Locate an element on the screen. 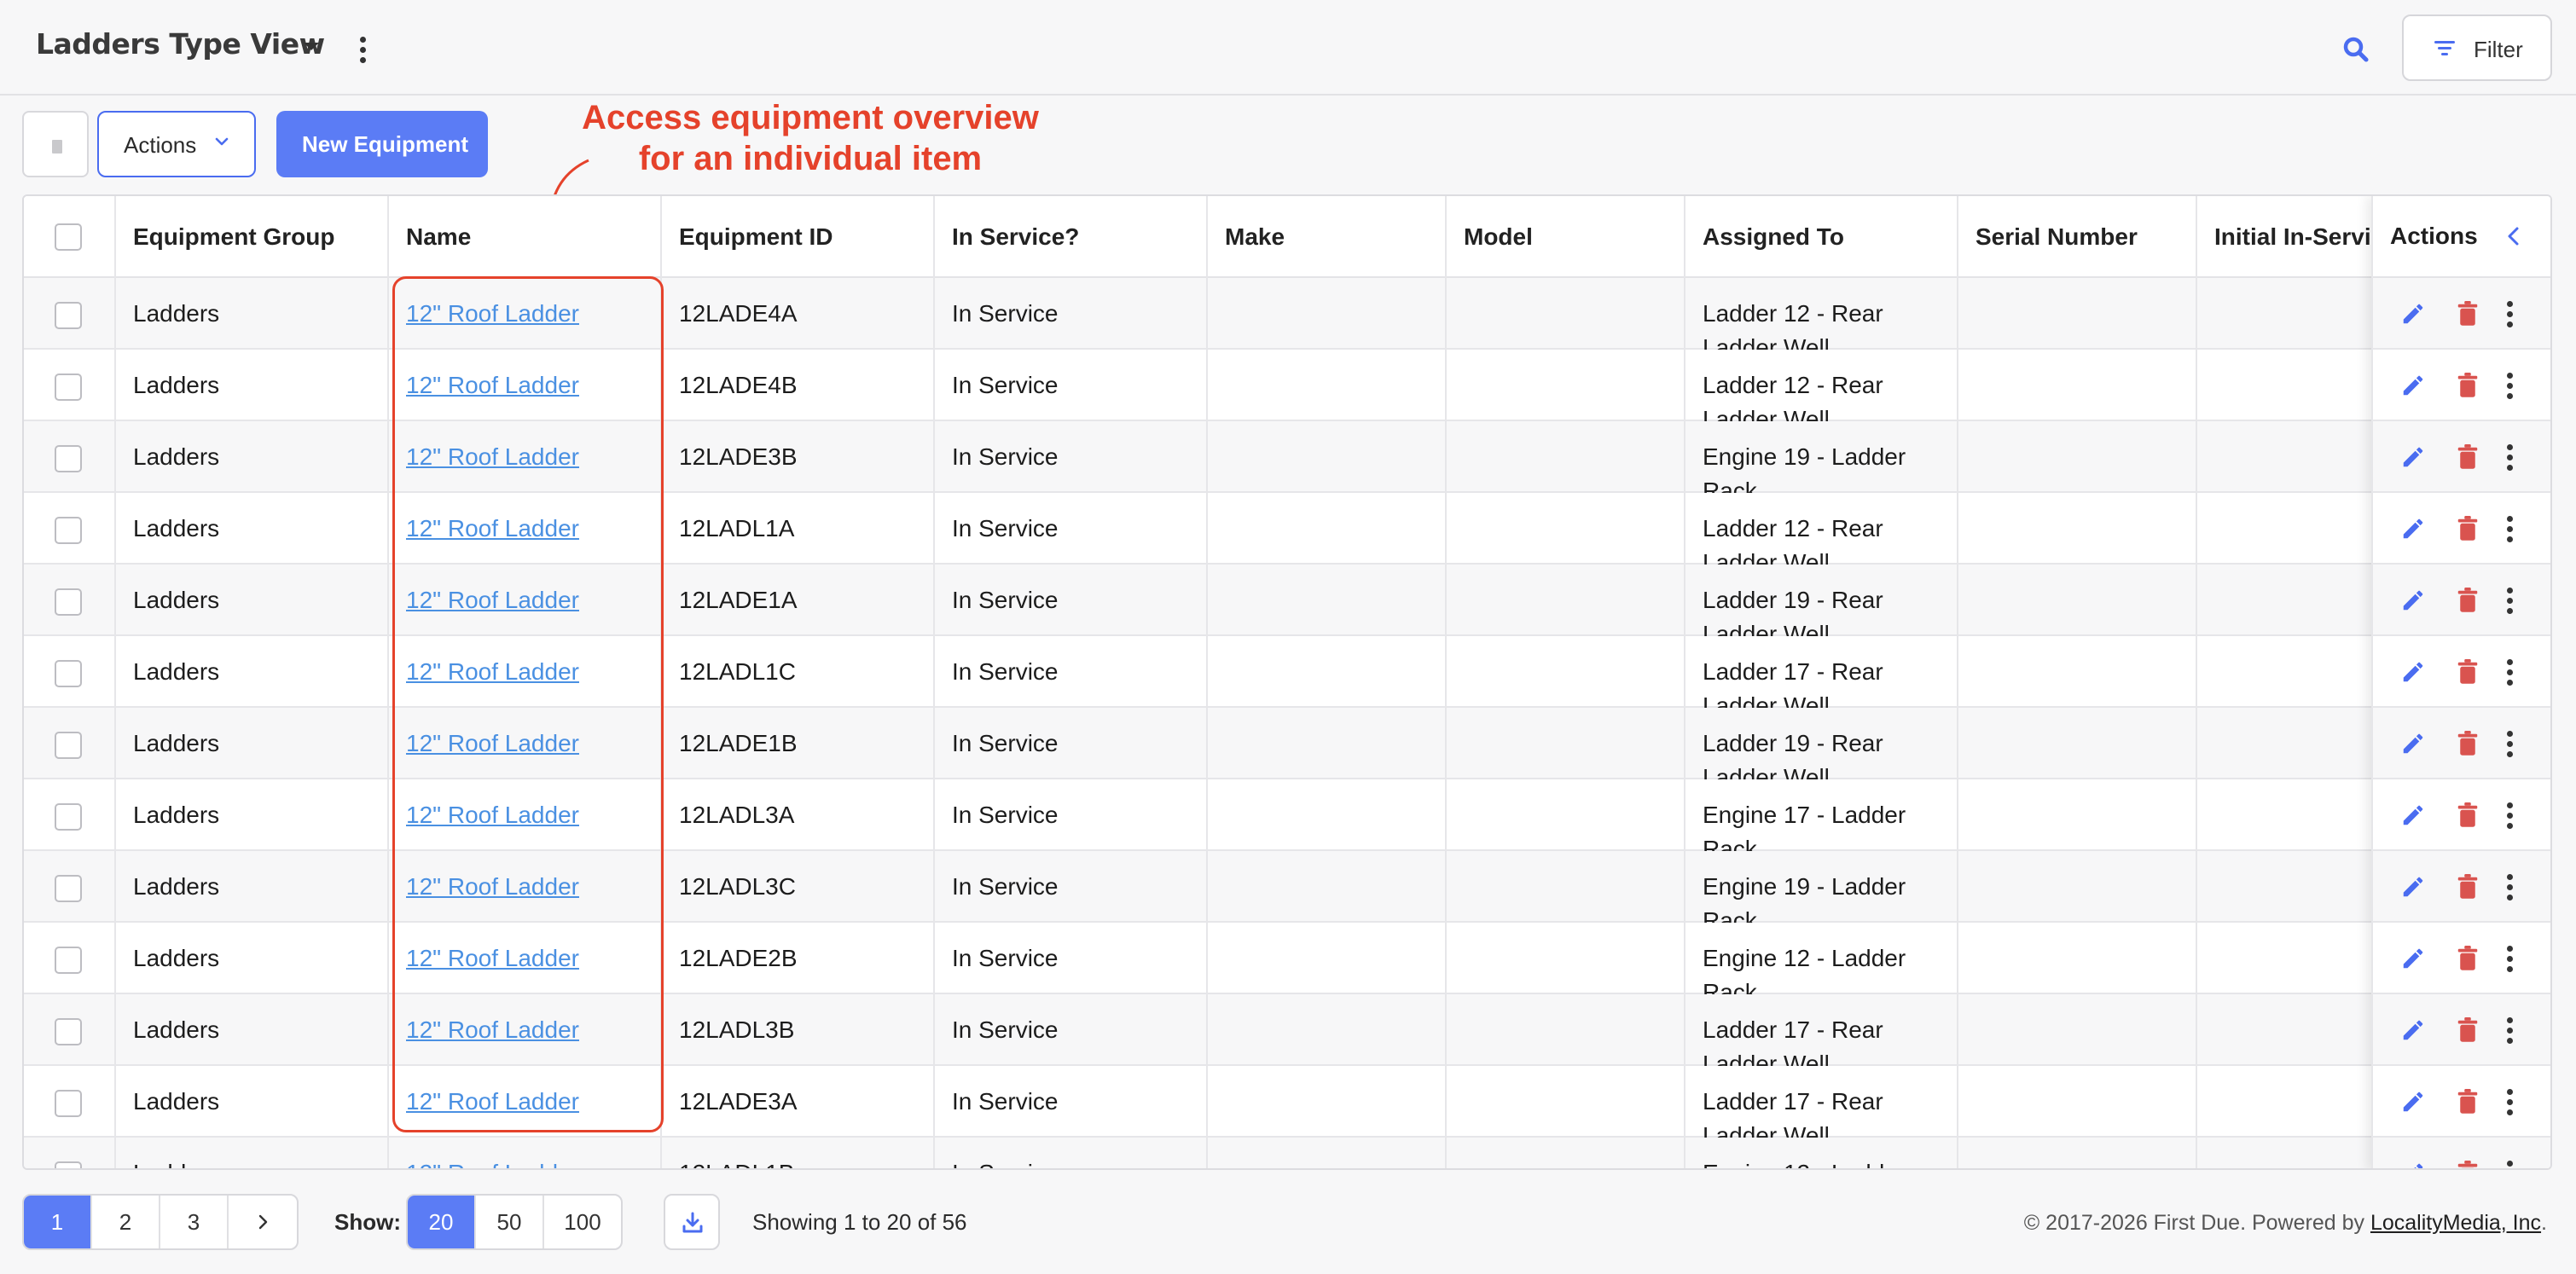 Image resolution: width=2576 pixels, height=1274 pixels. caret-down-icon is located at coordinates (311, 46).